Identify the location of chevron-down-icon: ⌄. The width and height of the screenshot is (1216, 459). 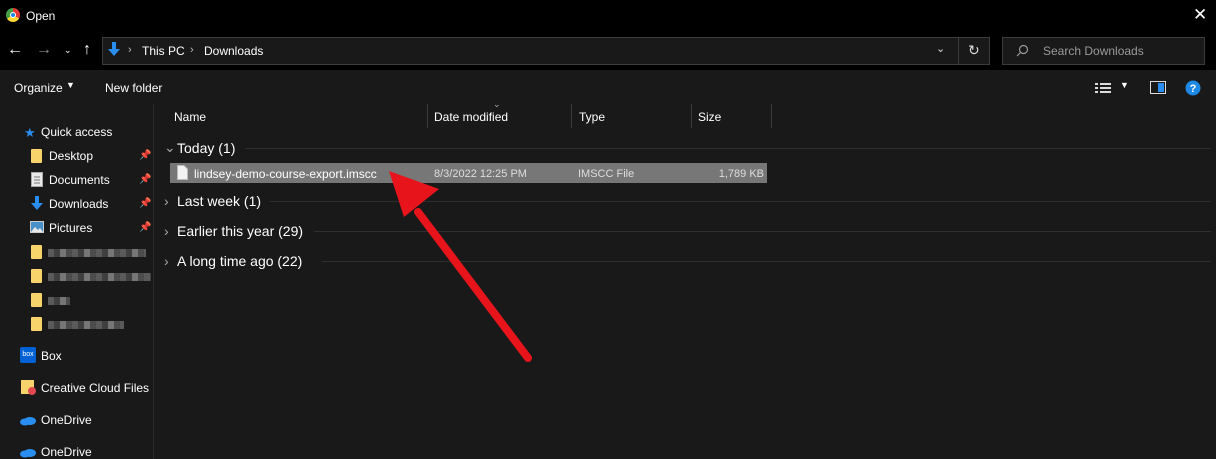
(170, 147).